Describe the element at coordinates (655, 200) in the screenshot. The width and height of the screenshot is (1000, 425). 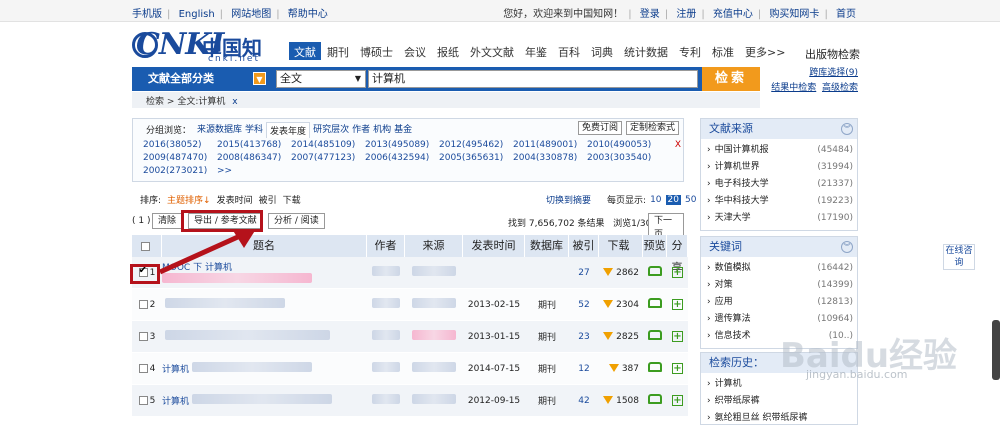
I see `per-page-10: 10` at that location.